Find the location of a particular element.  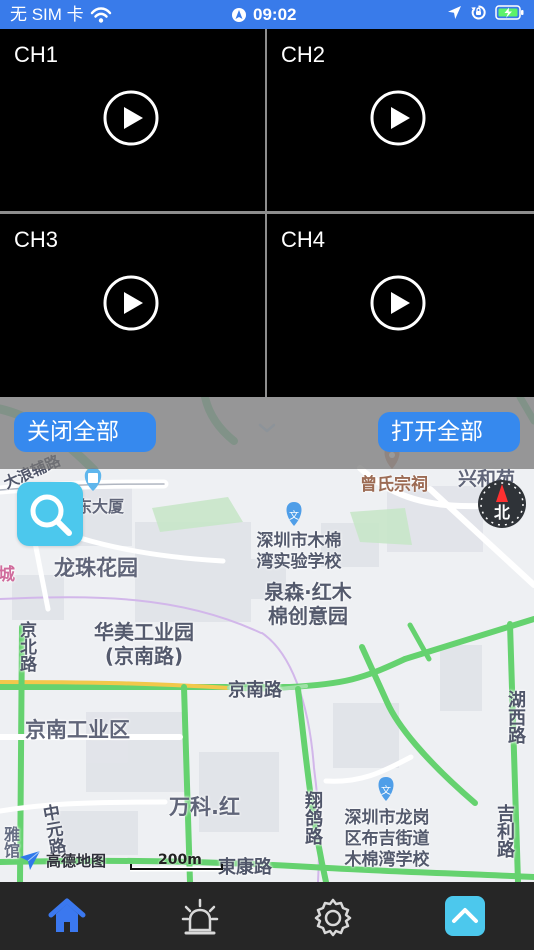

home-icon is located at coordinates (67, 915).